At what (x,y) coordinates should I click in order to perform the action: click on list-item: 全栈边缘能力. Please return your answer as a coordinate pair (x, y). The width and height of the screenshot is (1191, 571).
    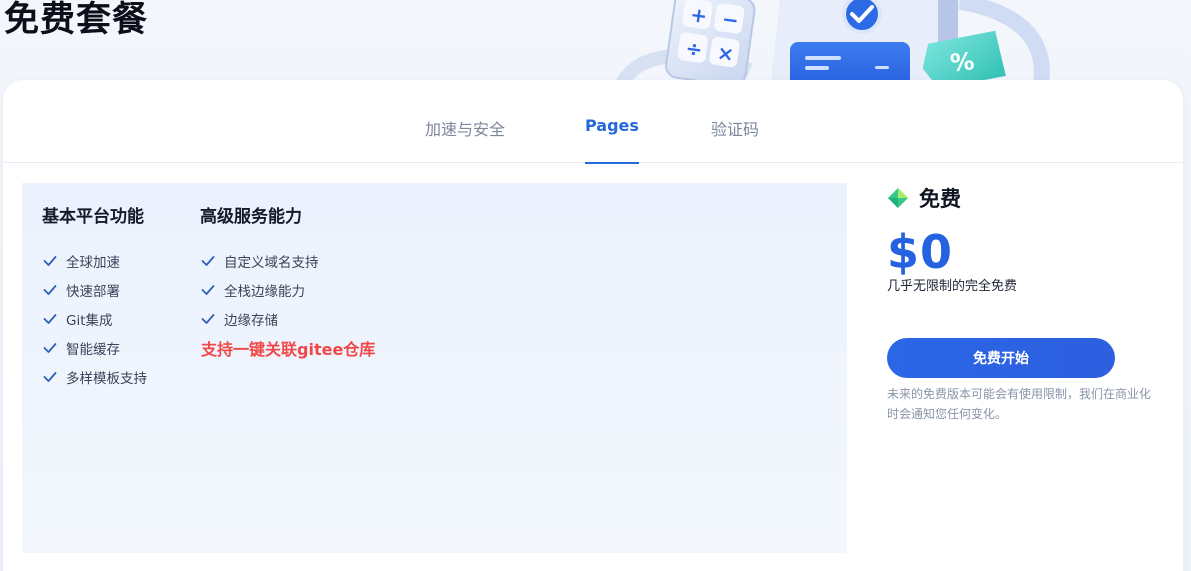
    Looking at the image, I should click on (287, 289).